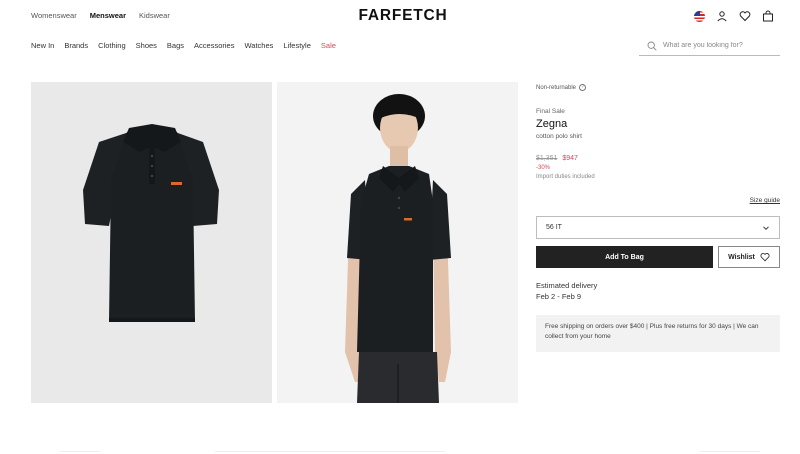  I want to click on nav-item-lifestyle: Lifestyle, so click(297, 45).